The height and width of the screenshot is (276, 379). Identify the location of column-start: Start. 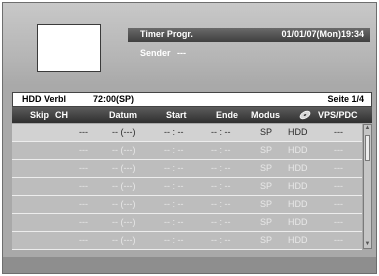
(176, 115).